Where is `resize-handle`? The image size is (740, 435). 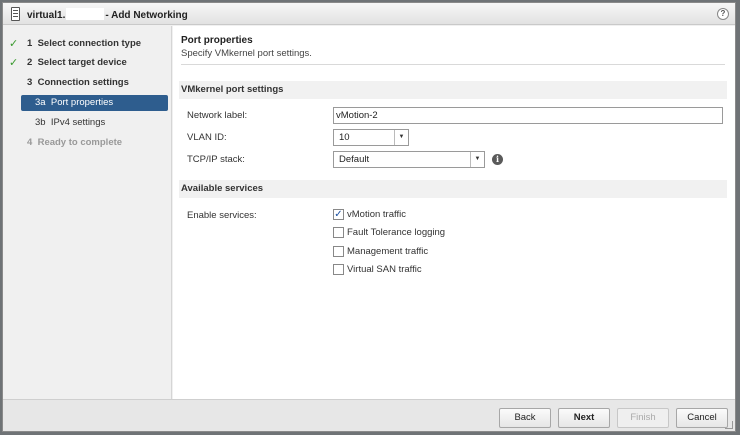
resize-handle is located at coordinates (729, 425).